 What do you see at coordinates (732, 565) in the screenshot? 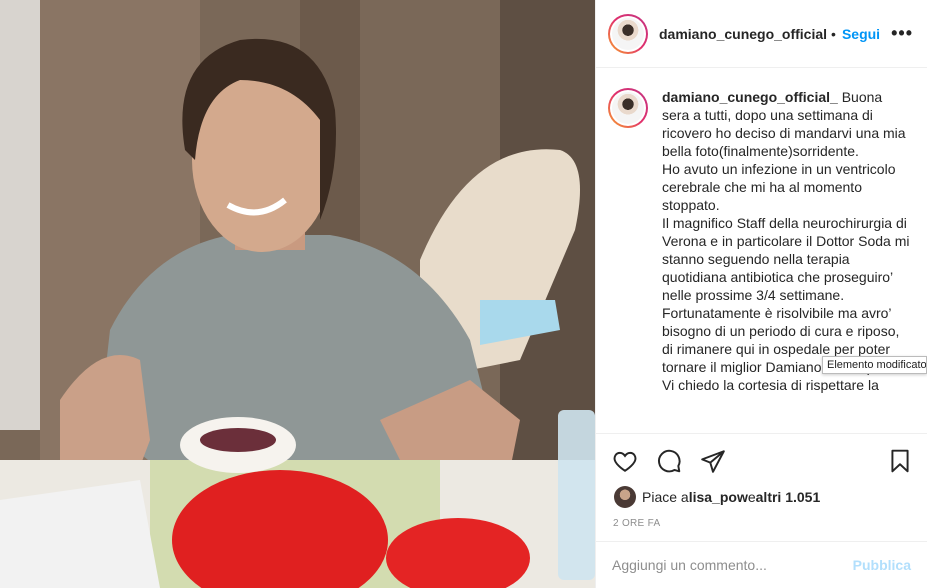
I see `comment-input` at bounding box center [732, 565].